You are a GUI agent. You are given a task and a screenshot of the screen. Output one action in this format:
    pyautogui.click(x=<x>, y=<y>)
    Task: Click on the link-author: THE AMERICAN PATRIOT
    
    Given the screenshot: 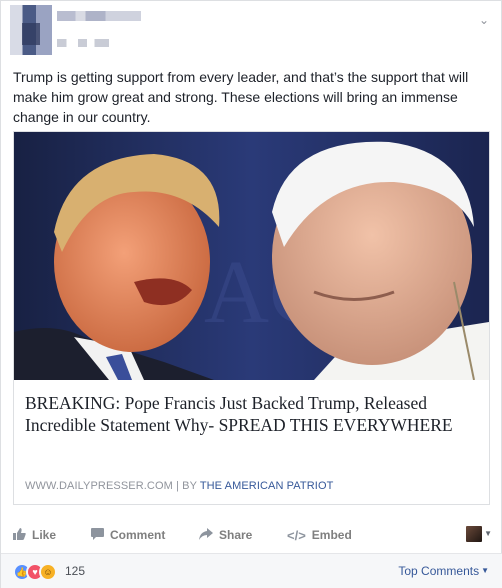 What is the action you would take?
    pyautogui.click(x=267, y=486)
    